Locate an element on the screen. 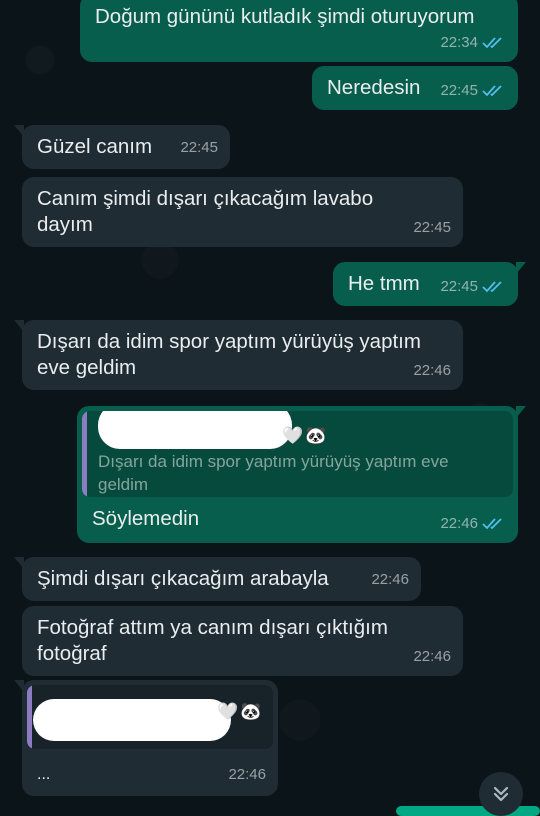 Image resolution: width=540 pixels, height=816 pixels. outgoing-message: Neredesin 22:45 is located at coordinates (415, 88).